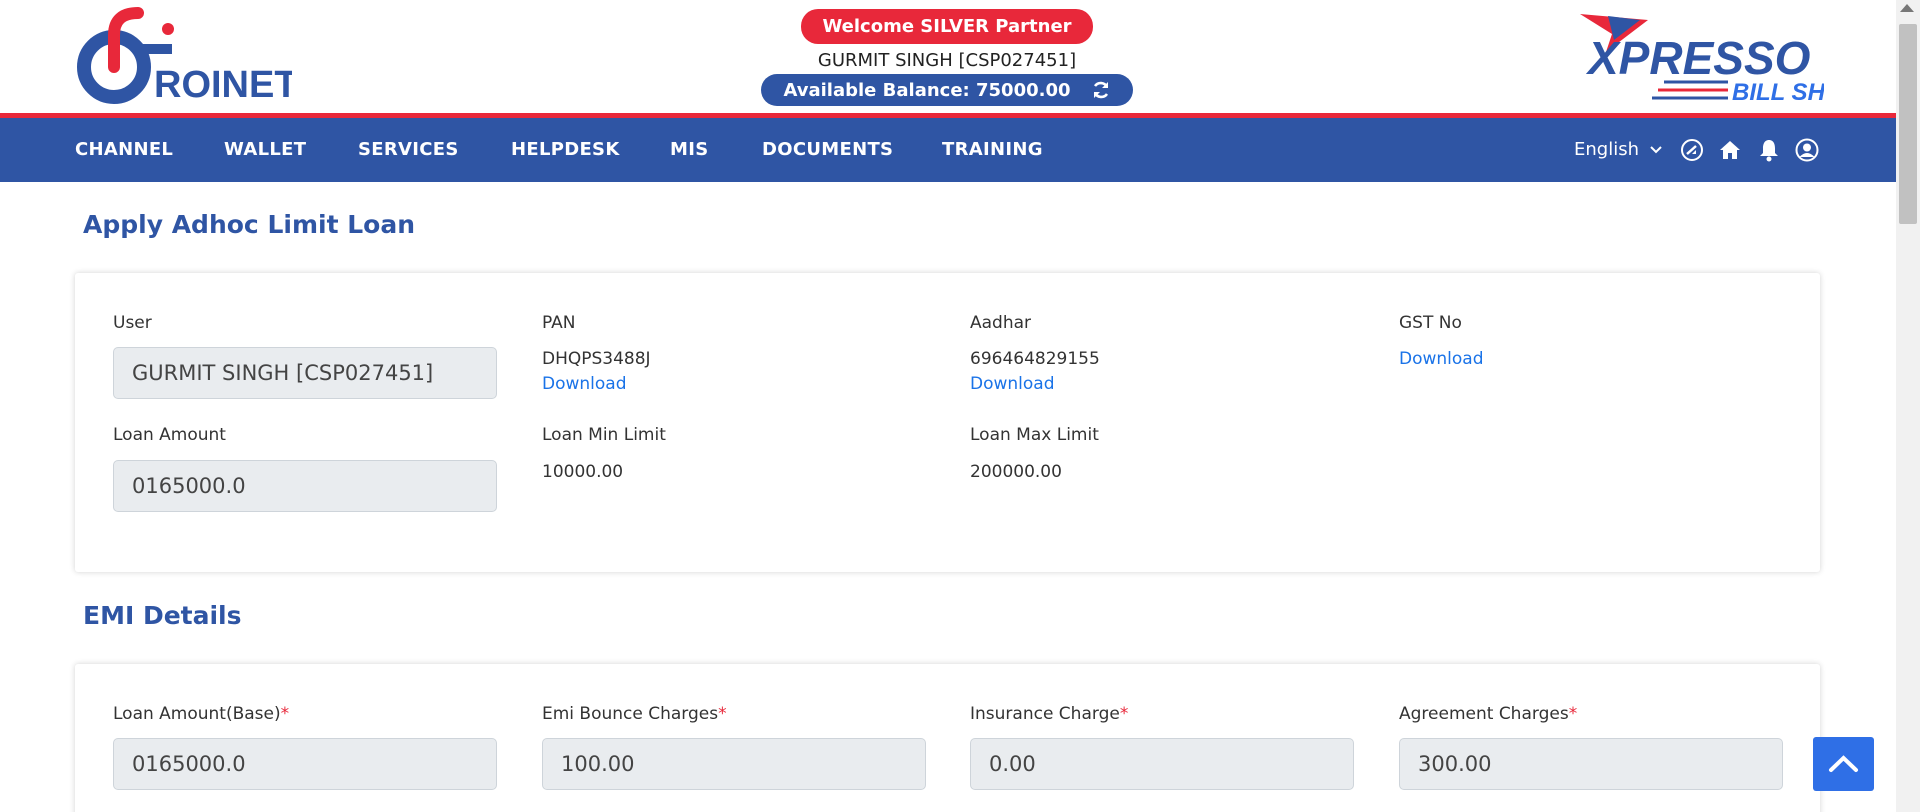  I want to click on nav-wallet: WALLET, so click(265, 150).